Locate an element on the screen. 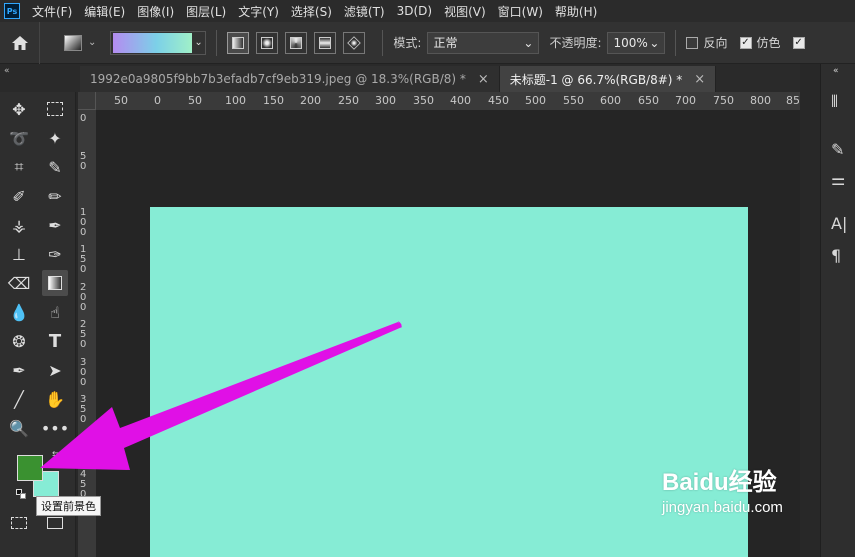  gradient-preview is located at coordinates (152, 42).